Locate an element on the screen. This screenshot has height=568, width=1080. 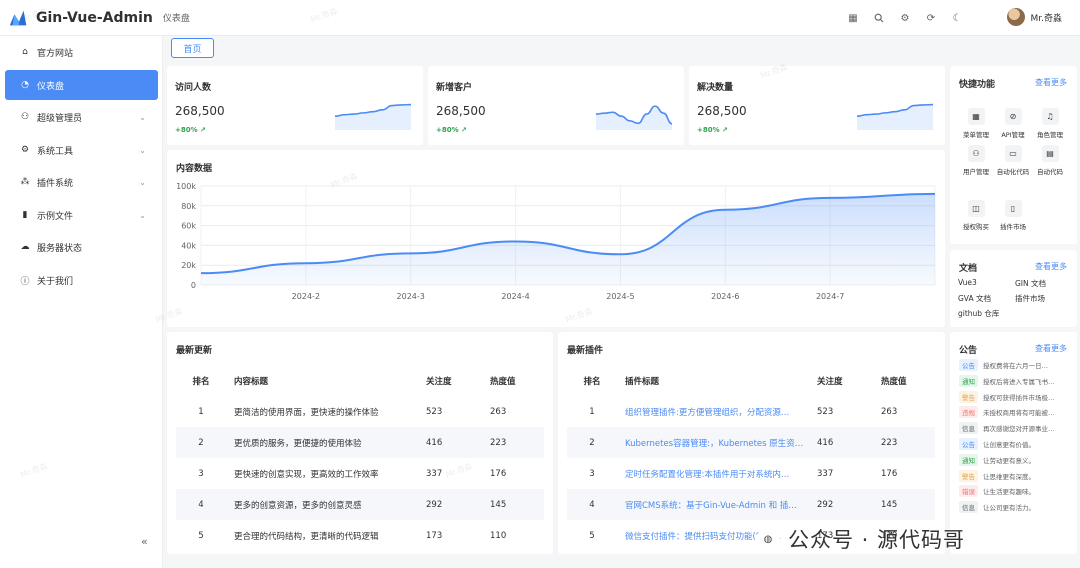
tab-home: 首页 is located at coordinates (192, 48).